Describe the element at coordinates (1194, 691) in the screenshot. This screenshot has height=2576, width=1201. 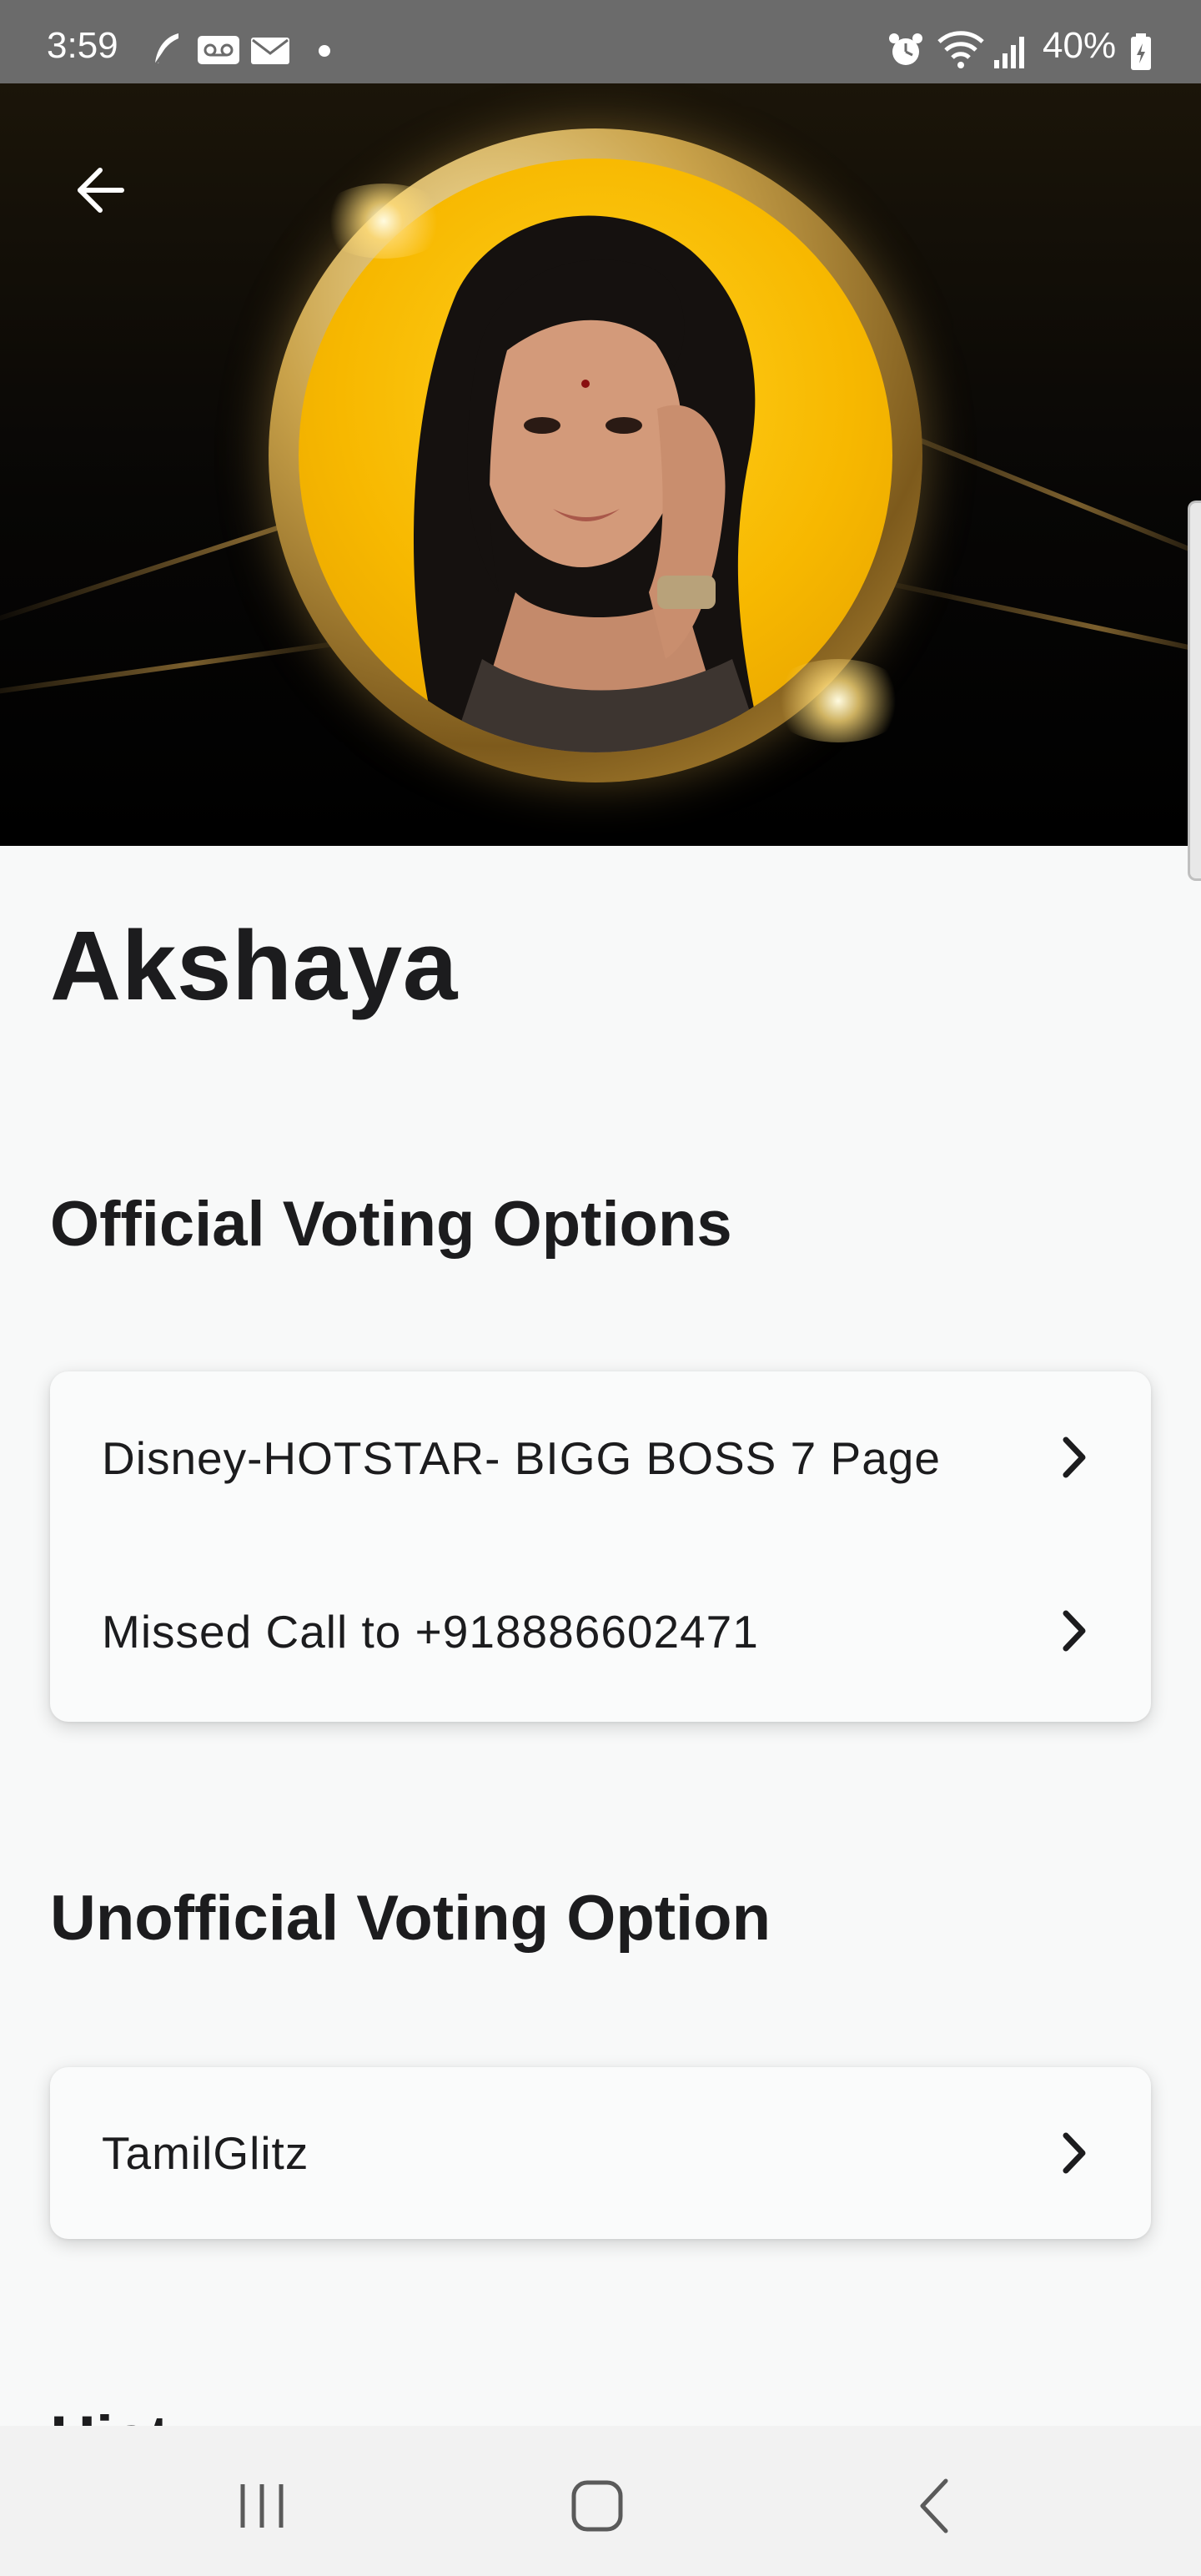
I see `scrollbar-thumb` at that location.